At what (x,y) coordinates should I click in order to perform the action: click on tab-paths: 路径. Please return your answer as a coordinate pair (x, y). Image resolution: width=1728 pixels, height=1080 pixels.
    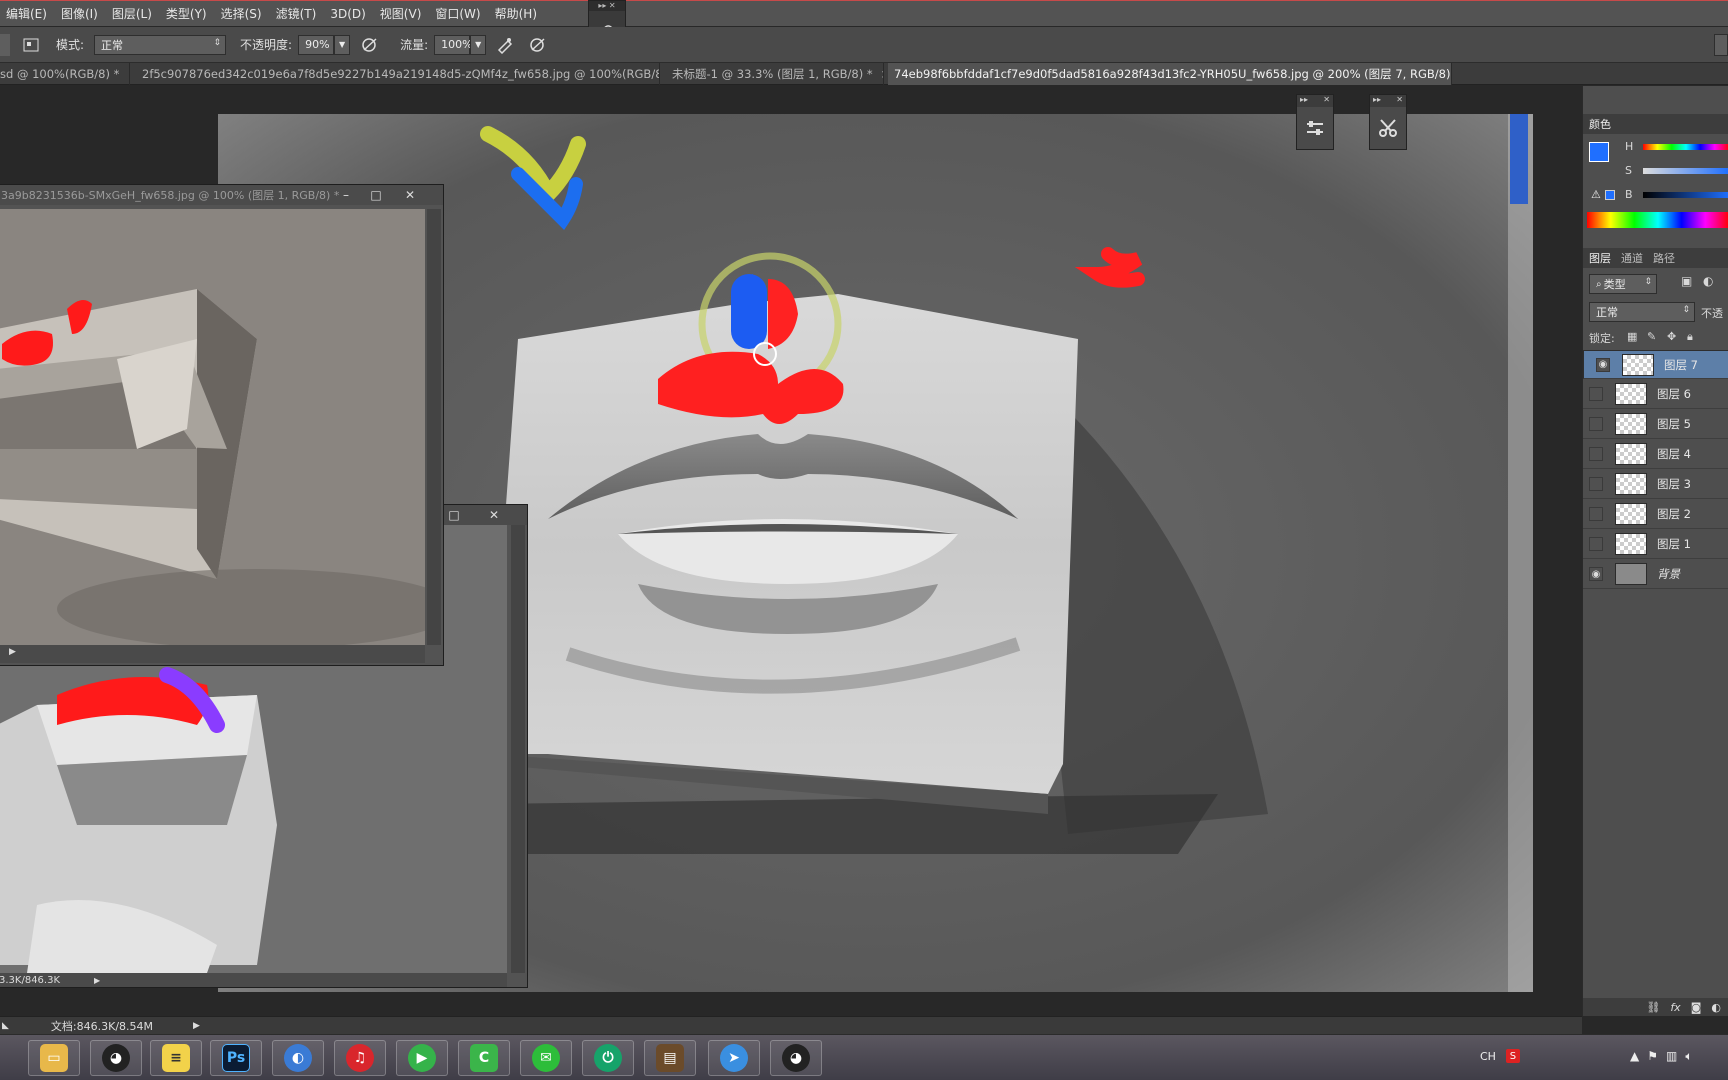
    Looking at the image, I should click on (1664, 258).